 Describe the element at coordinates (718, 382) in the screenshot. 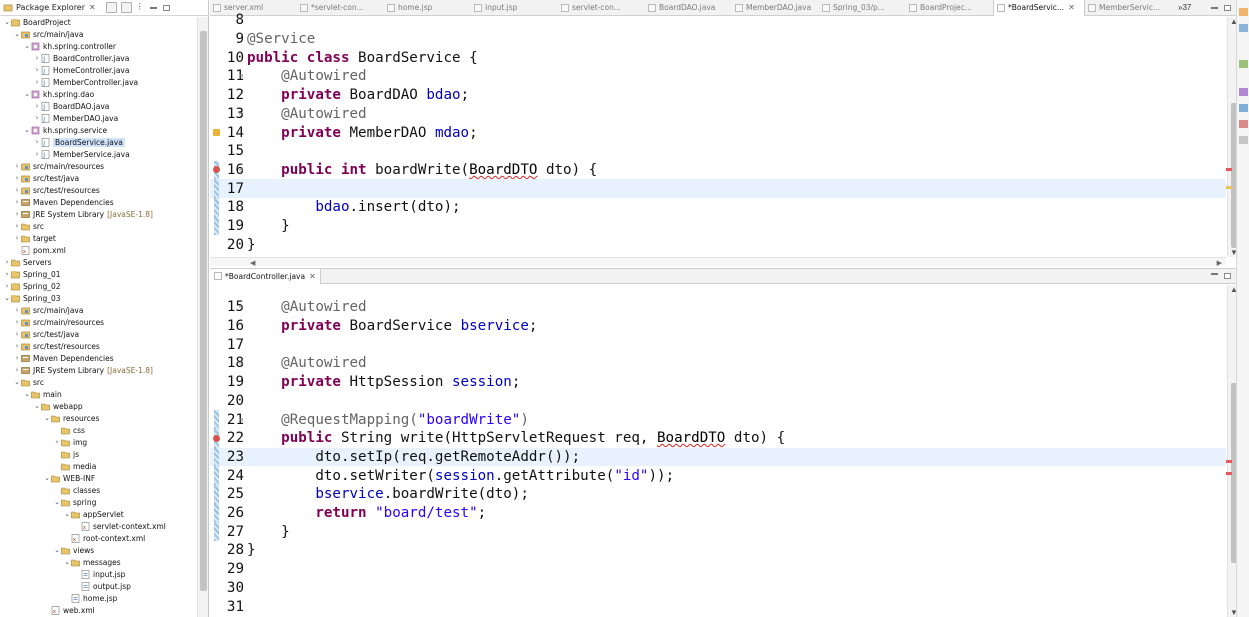

I see `code-line: 19 private HttpSession session;` at that location.